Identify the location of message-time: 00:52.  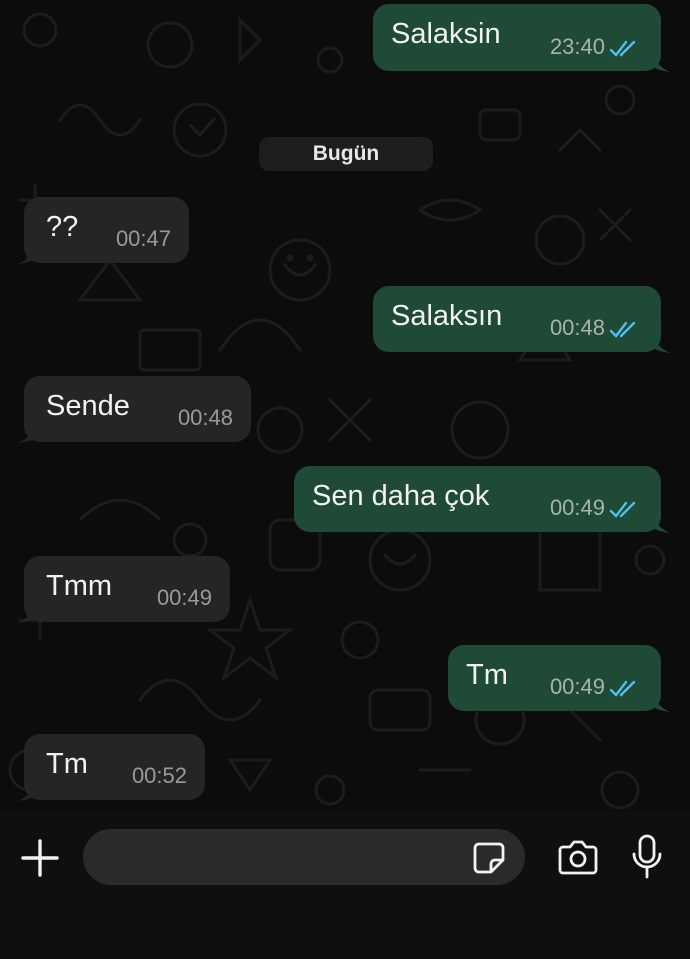
(159, 775).